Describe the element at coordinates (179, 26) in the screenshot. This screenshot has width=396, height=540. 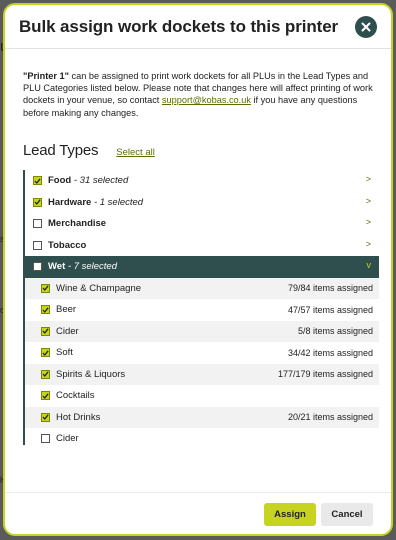
I see `dialog-title: Bulk assign work dockets to this printer` at that location.